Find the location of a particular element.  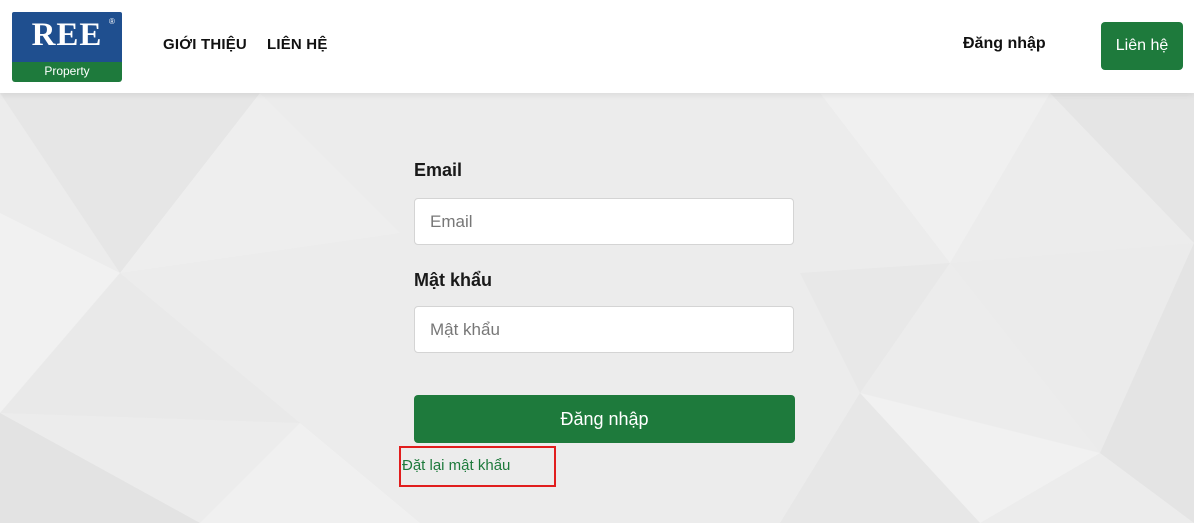

email-field is located at coordinates (604, 221).